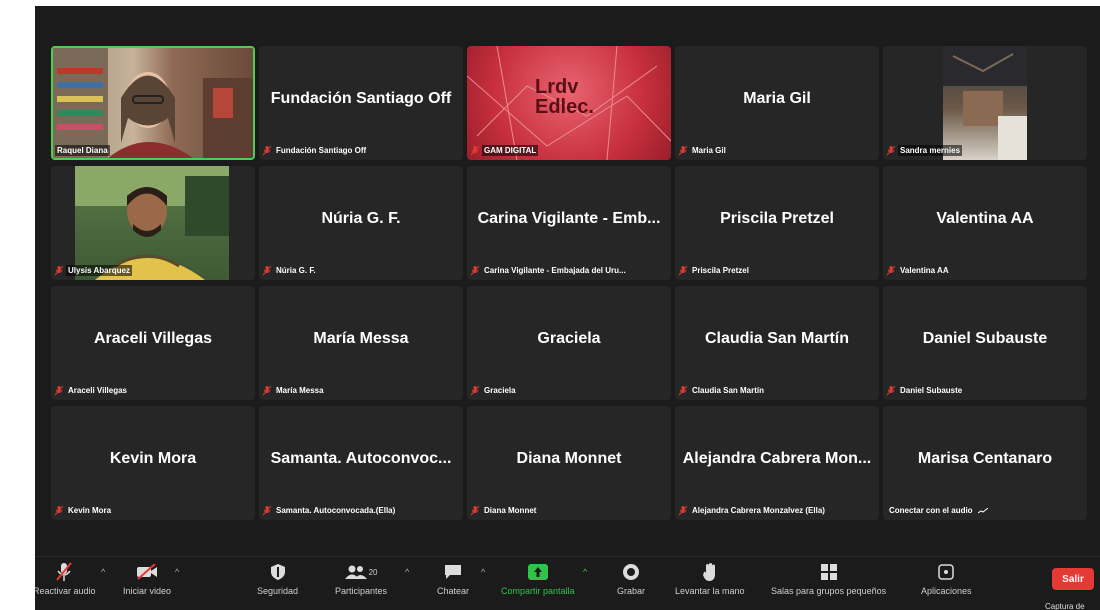  What do you see at coordinates (709, 150) in the screenshot?
I see `participant-name: Maria Gil` at bounding box center [709, 150].